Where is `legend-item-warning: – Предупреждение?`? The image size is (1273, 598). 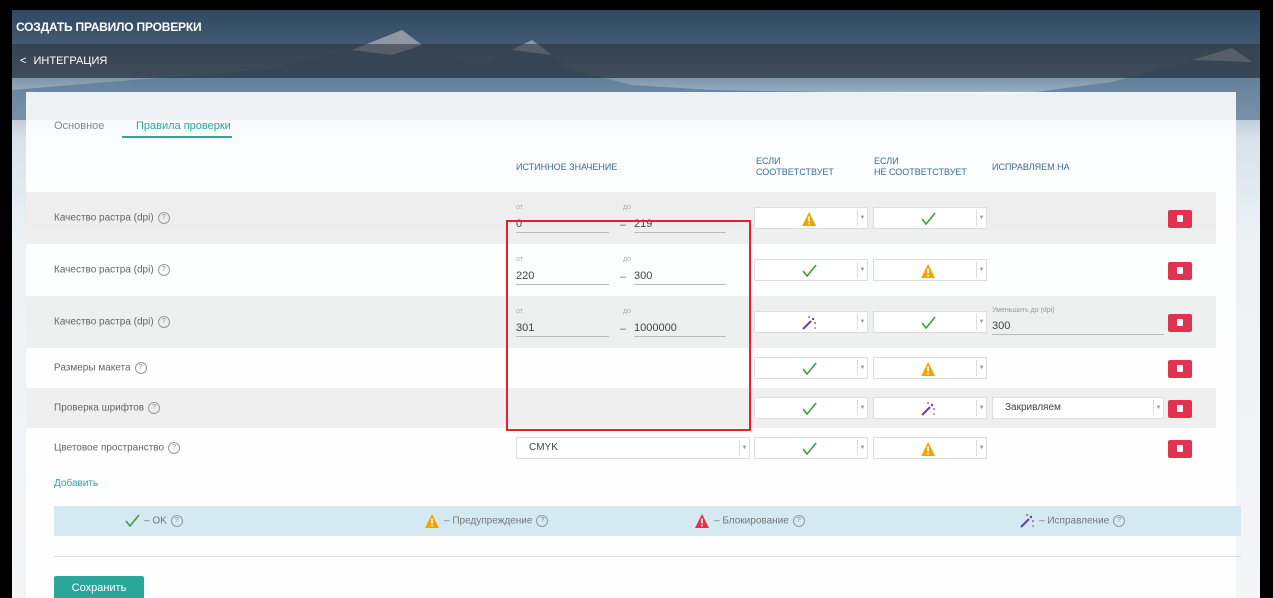
legend-item-warning: – Предупреждение? is located at coordinates (486, 521).